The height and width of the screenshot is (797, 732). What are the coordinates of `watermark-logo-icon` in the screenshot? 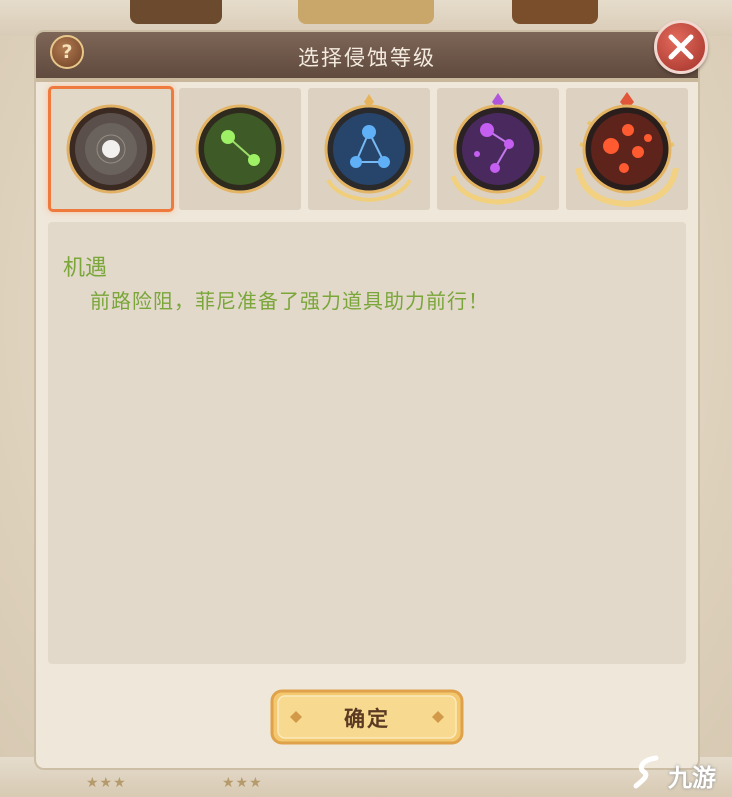 It's located at (646, 772).